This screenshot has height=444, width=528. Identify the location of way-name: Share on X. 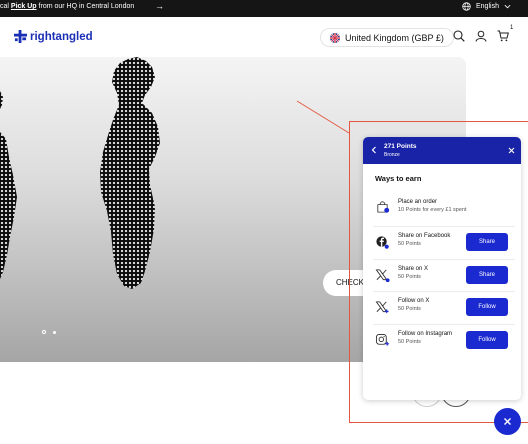
(413, 268).